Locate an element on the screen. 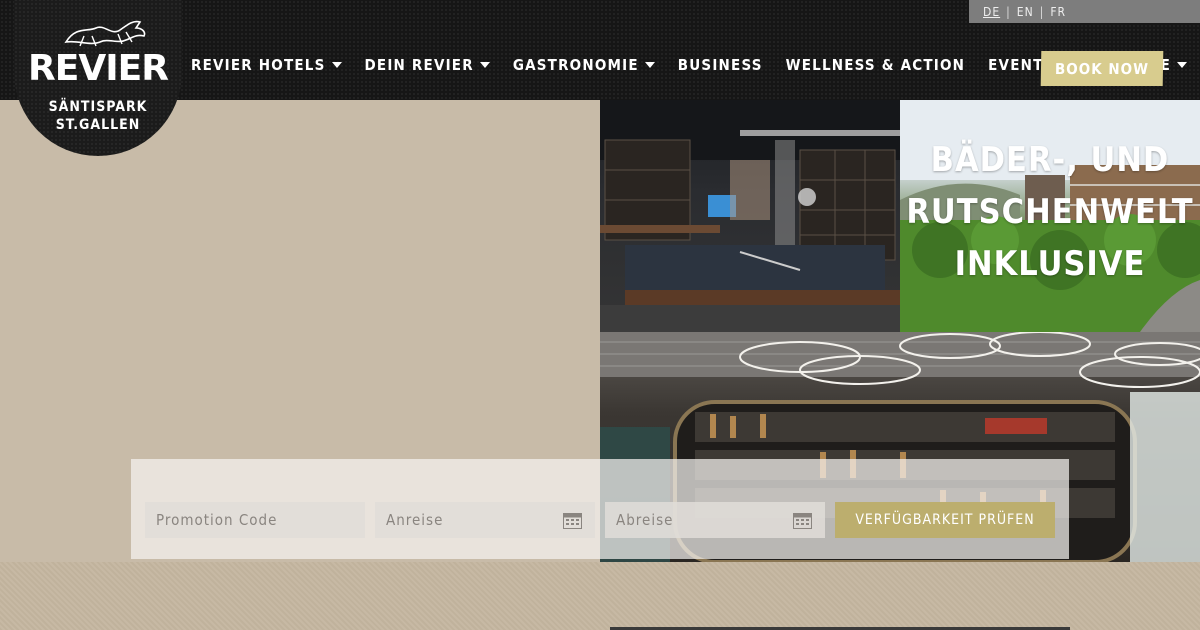  departure-placeholder: Abreise is located at coordinates (645, 520).